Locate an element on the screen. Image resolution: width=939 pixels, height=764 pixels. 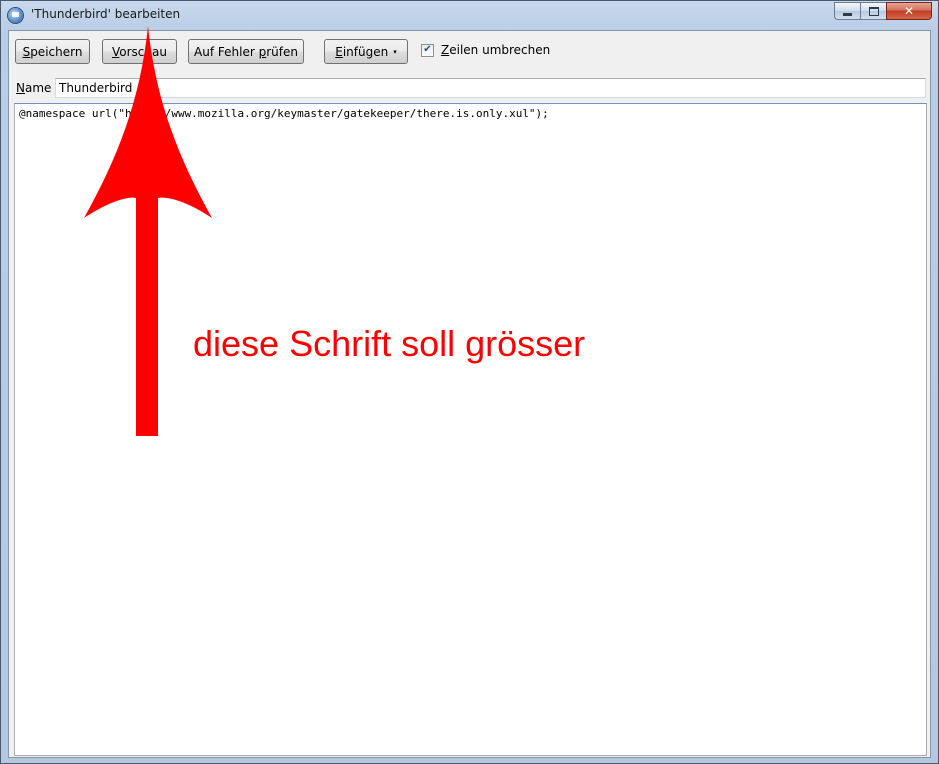
name-accesskey: N is located at coordinates (20, 88).